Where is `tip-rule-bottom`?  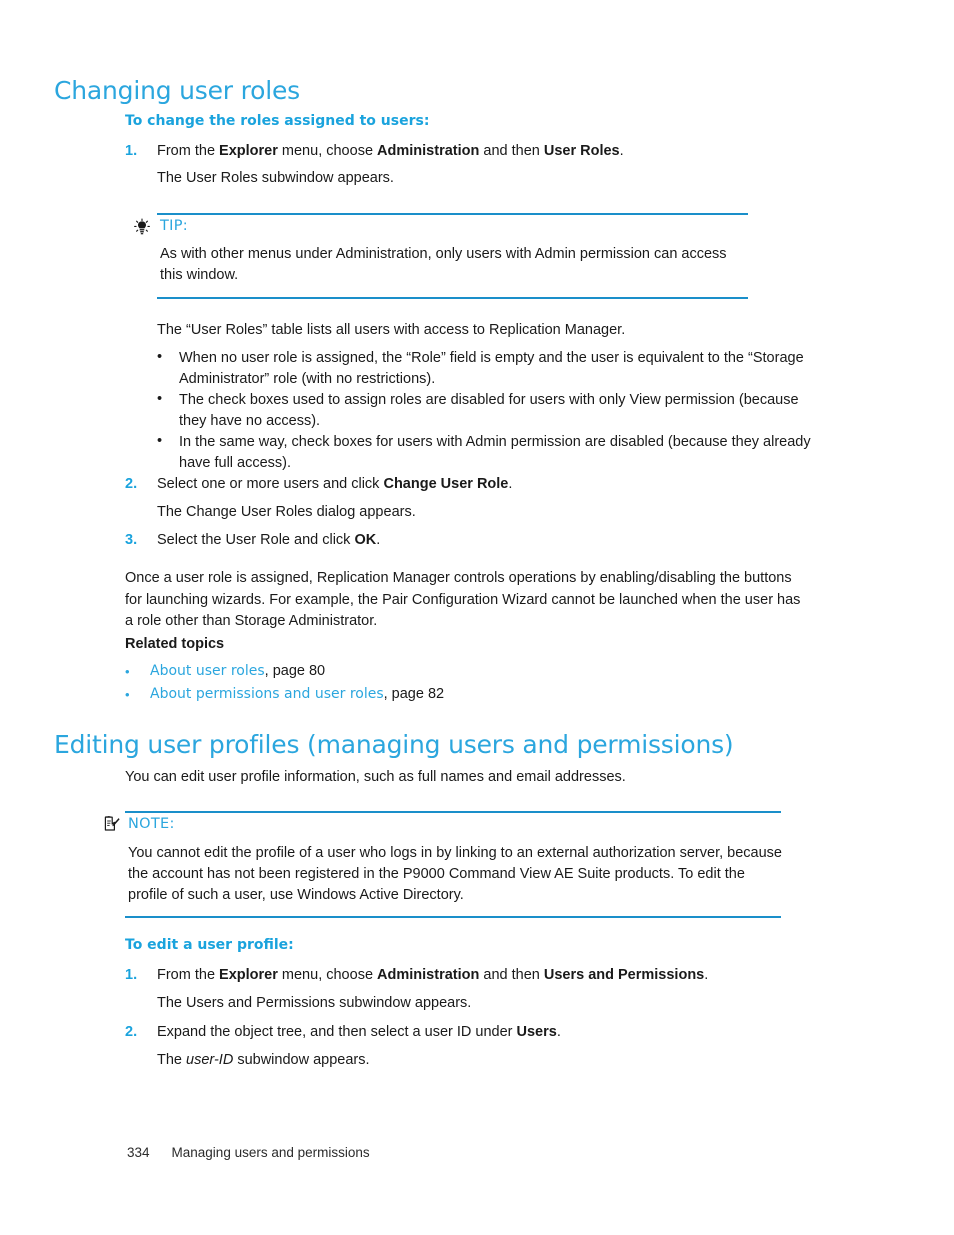
tip-rule-bottom is located at coordinates (452, 298).